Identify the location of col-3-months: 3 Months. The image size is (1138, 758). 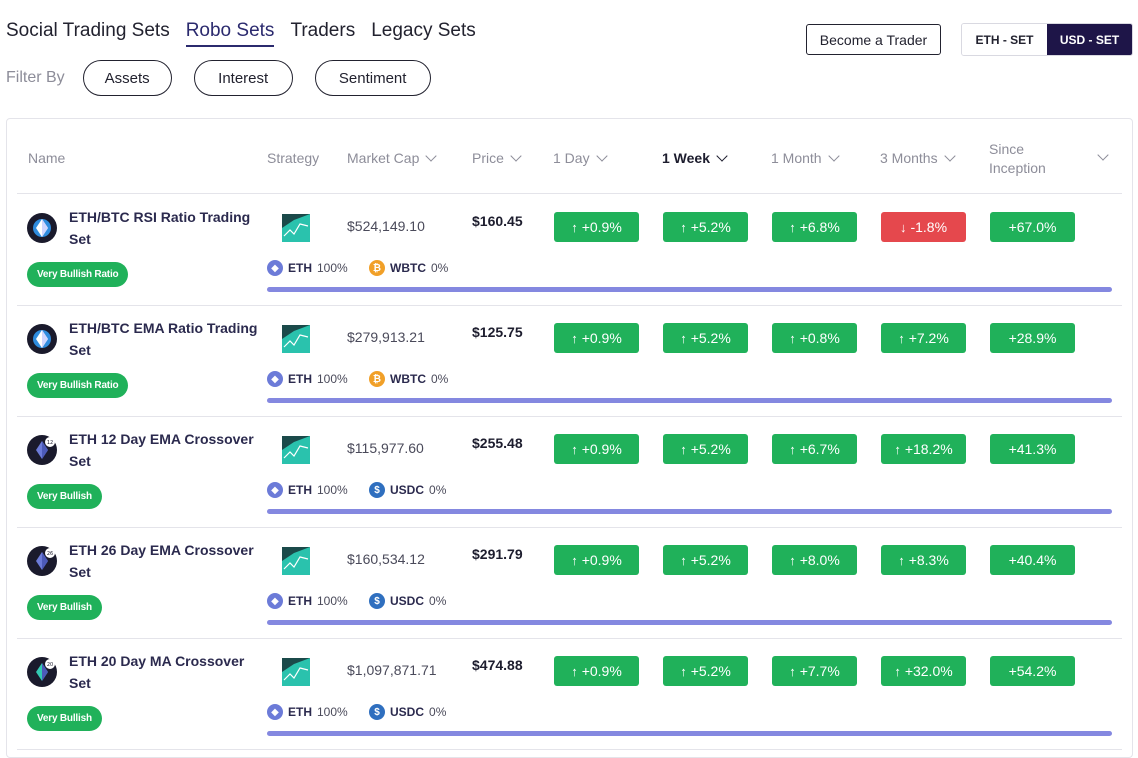
(918, 157).